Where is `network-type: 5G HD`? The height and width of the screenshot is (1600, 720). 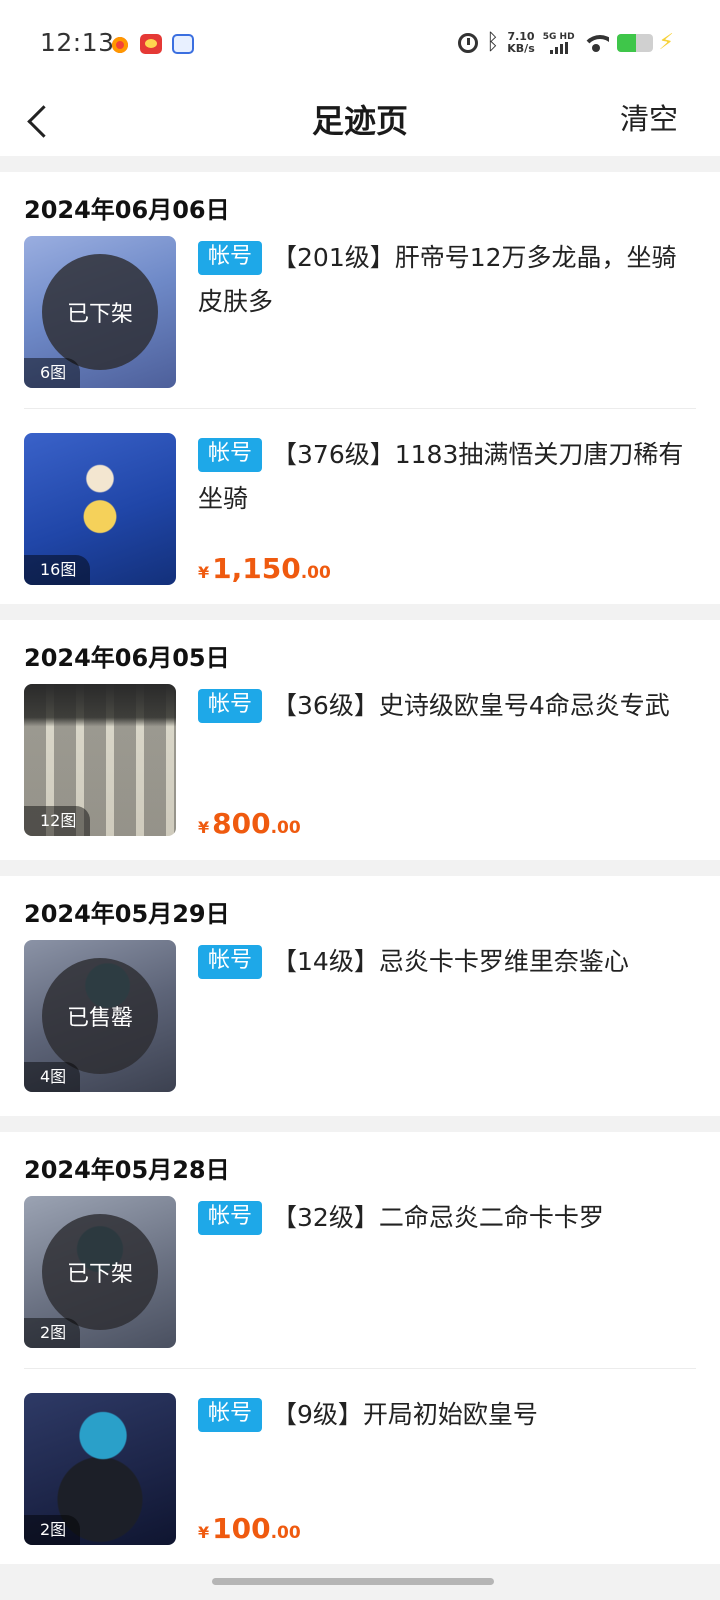 network-type: 5G HD is located at coordinates (558, 36).